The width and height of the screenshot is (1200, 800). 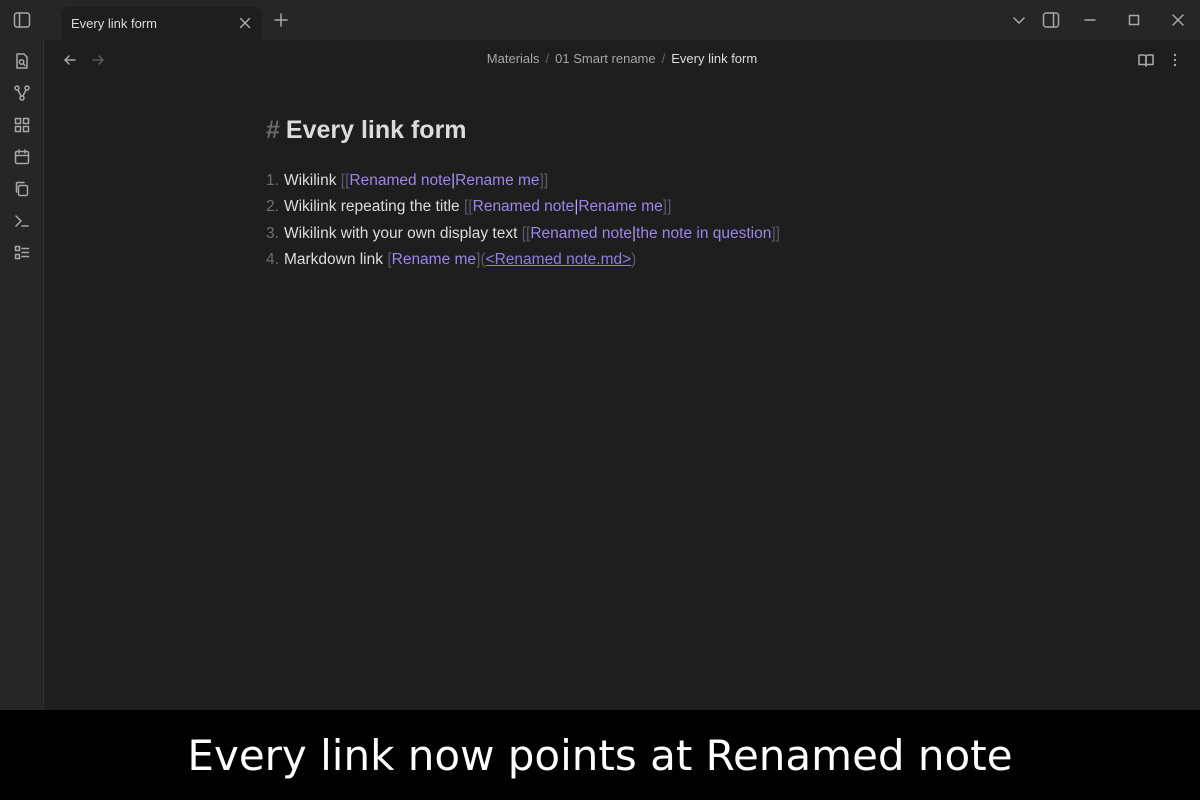 What do you see at coordinates (22, 375) in the screenshot?
I see `left-ribbon` at bounding box center [22, 375].